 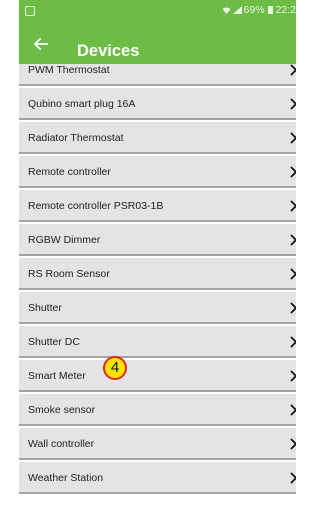 I want to click on wifi-icon, so click(x=226, y=10).